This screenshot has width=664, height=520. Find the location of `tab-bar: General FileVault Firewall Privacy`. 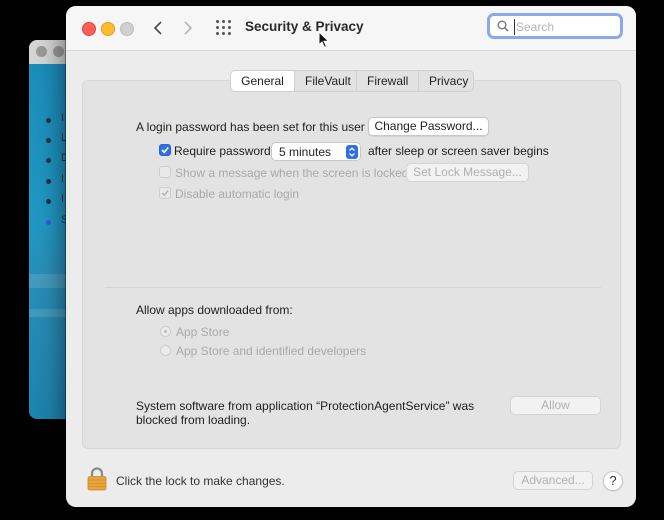

tab-bar: General FileVault Firewall Privacy is located at coordinates (352, 81).